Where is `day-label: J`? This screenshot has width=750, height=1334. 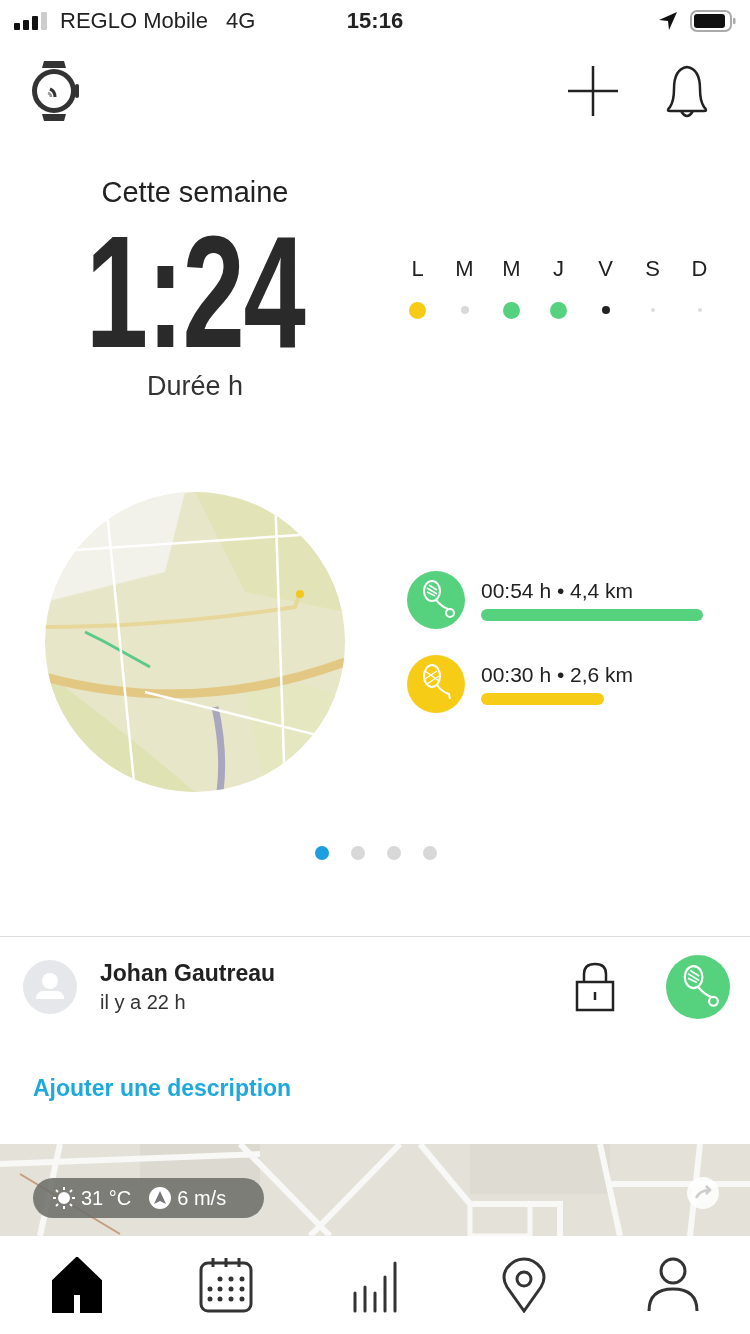 day-label: J is located at coordinates (558, 269).